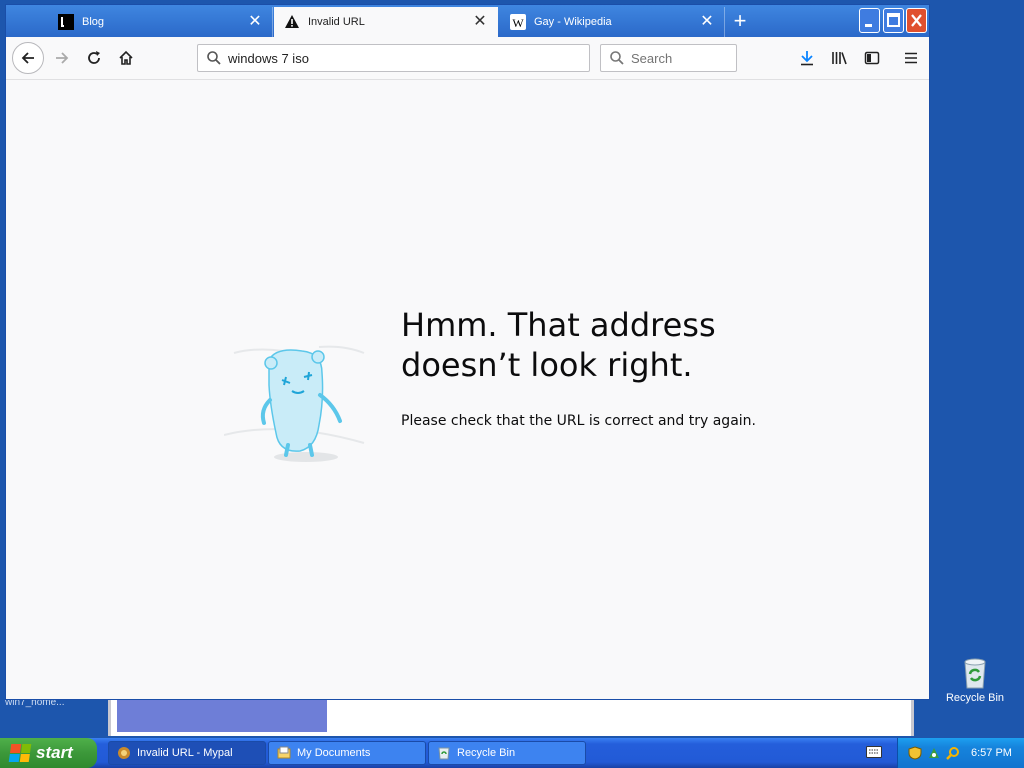 This screenshot has width=1024, height=768. Describe the element at coordinates (292, 22) in the screenshot. I see `warning-icon` at that location.